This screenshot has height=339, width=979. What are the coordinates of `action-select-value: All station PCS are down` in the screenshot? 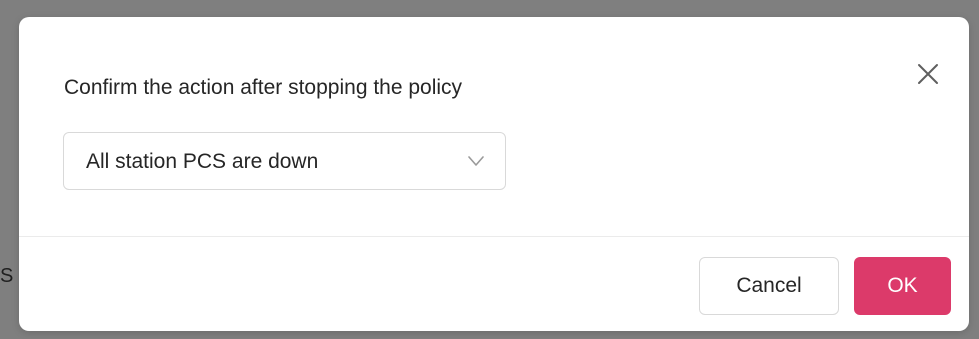 It's located at (202, 161).